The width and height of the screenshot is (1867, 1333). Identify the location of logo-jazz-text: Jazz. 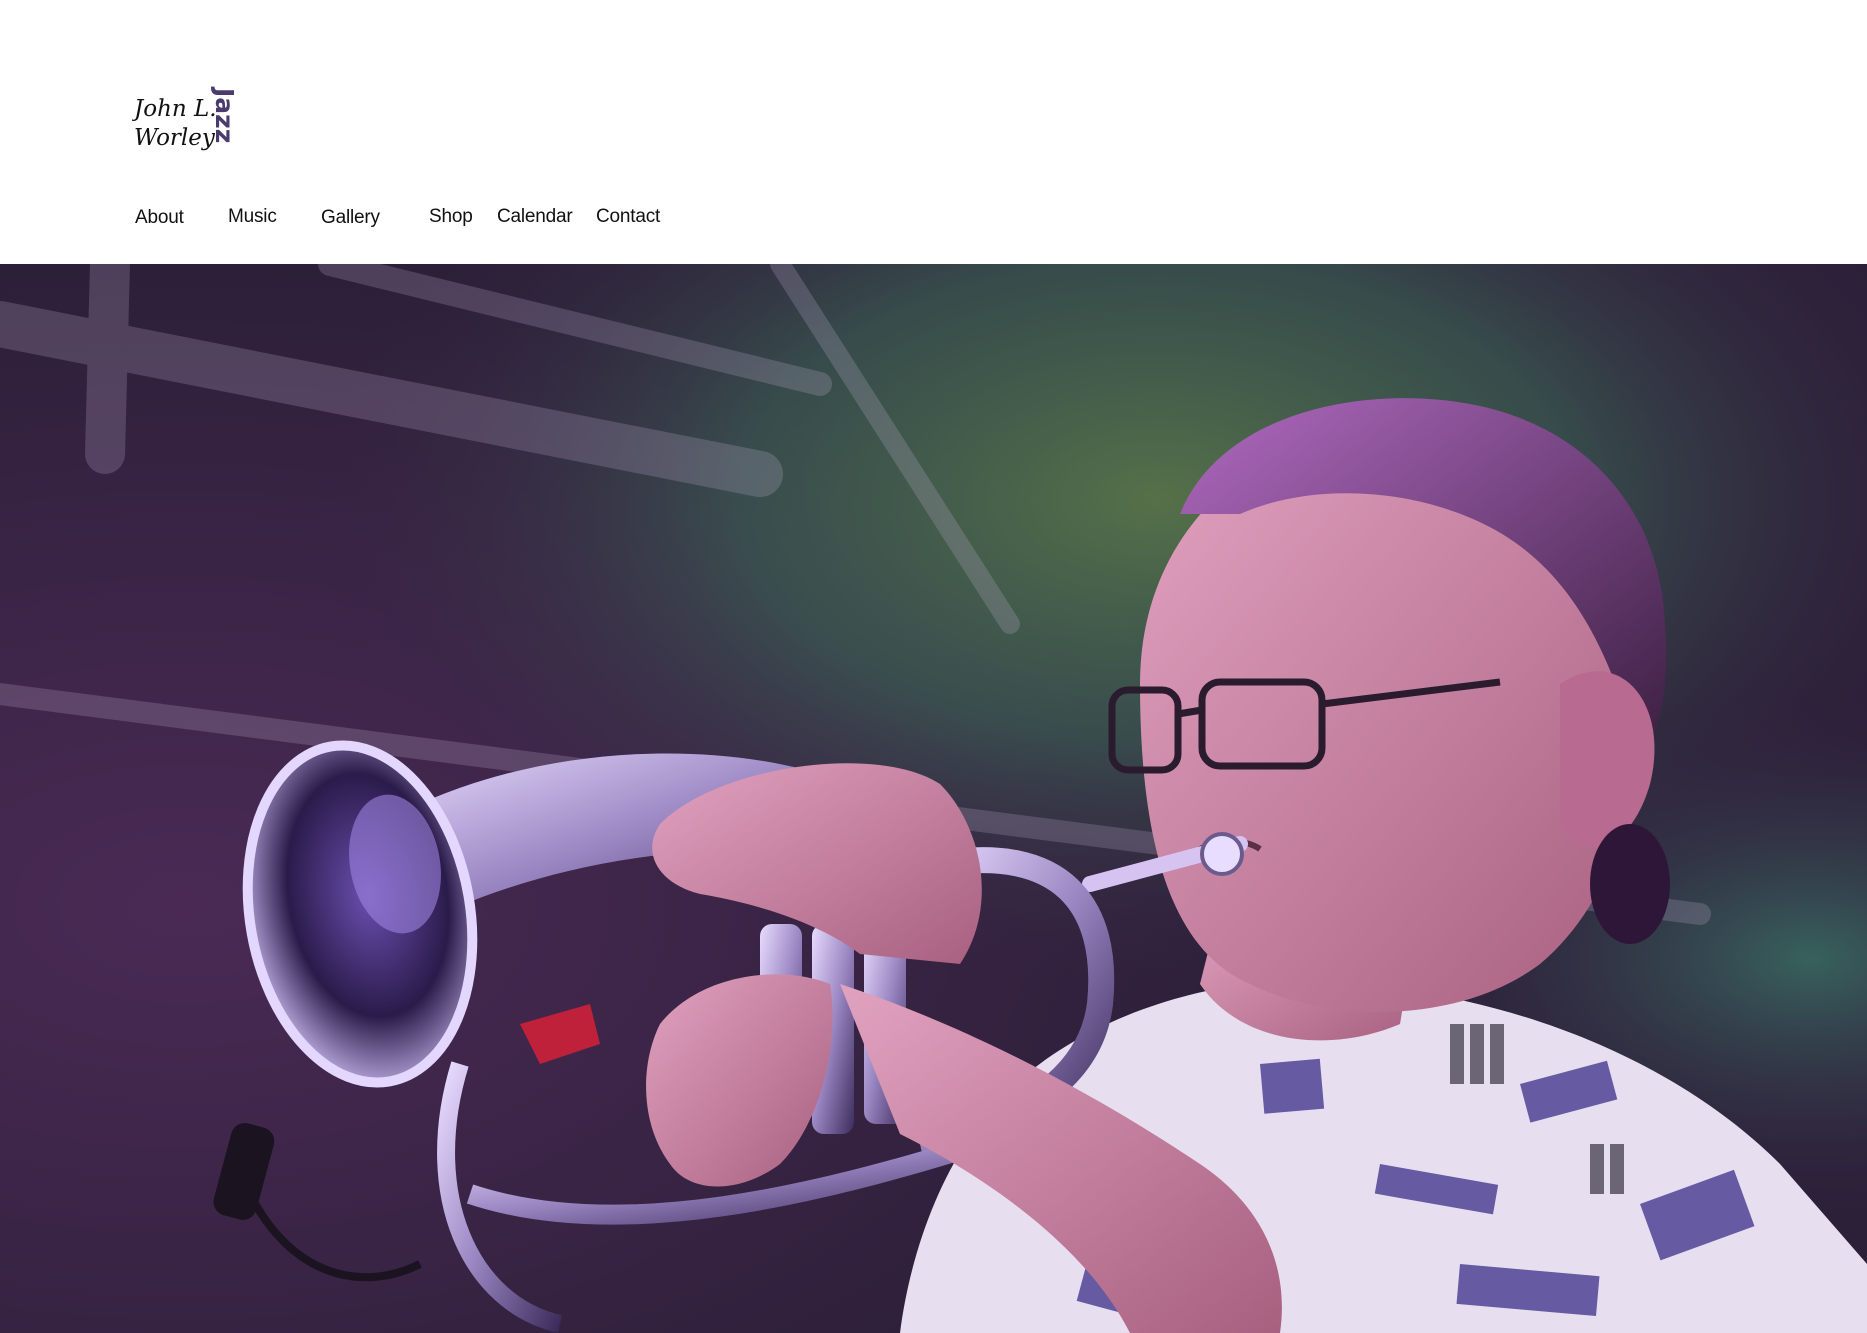
(224, 114).